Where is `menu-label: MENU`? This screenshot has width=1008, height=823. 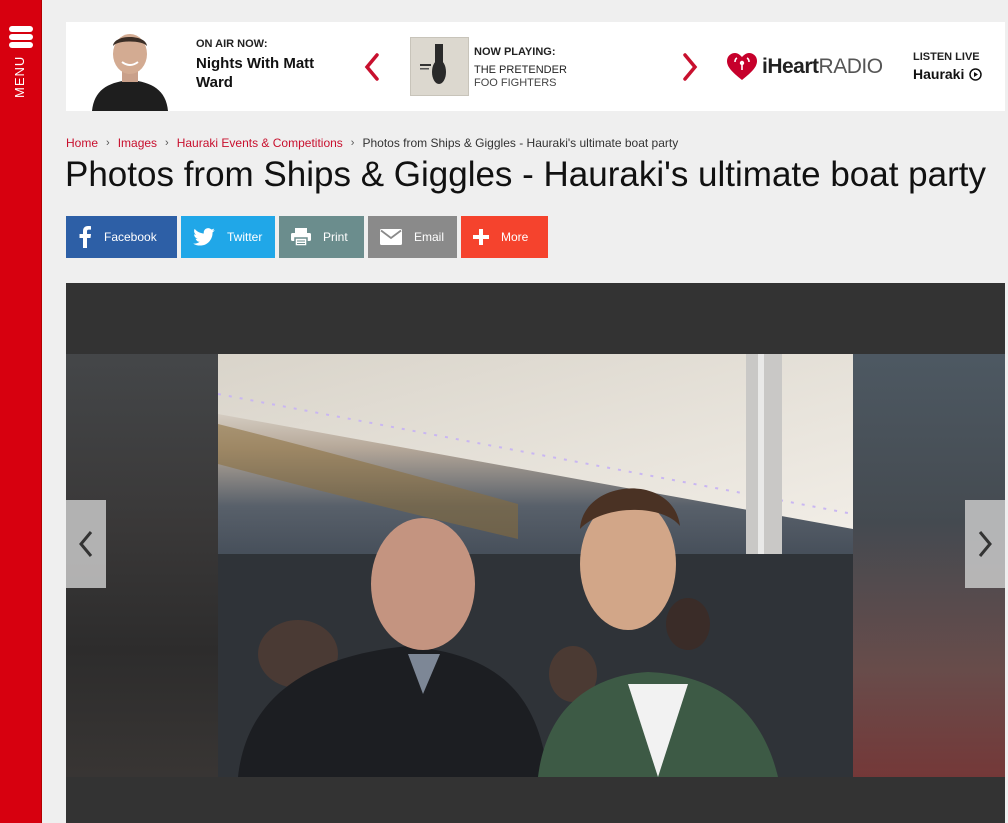 menu-label: MENU is located at coordinates (19, 77).